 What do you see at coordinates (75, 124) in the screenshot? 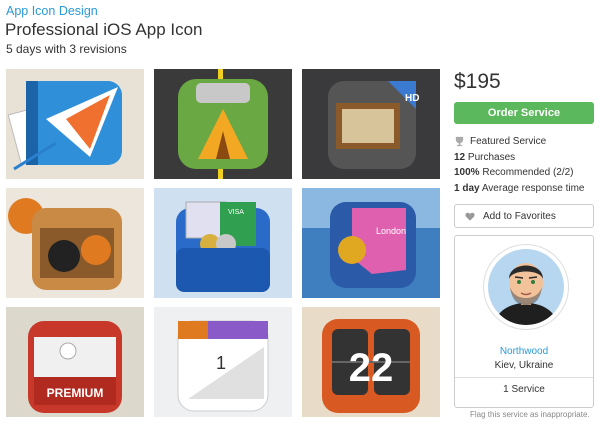
I see `portfolio-icon-book` at bounding box center [75, 124].